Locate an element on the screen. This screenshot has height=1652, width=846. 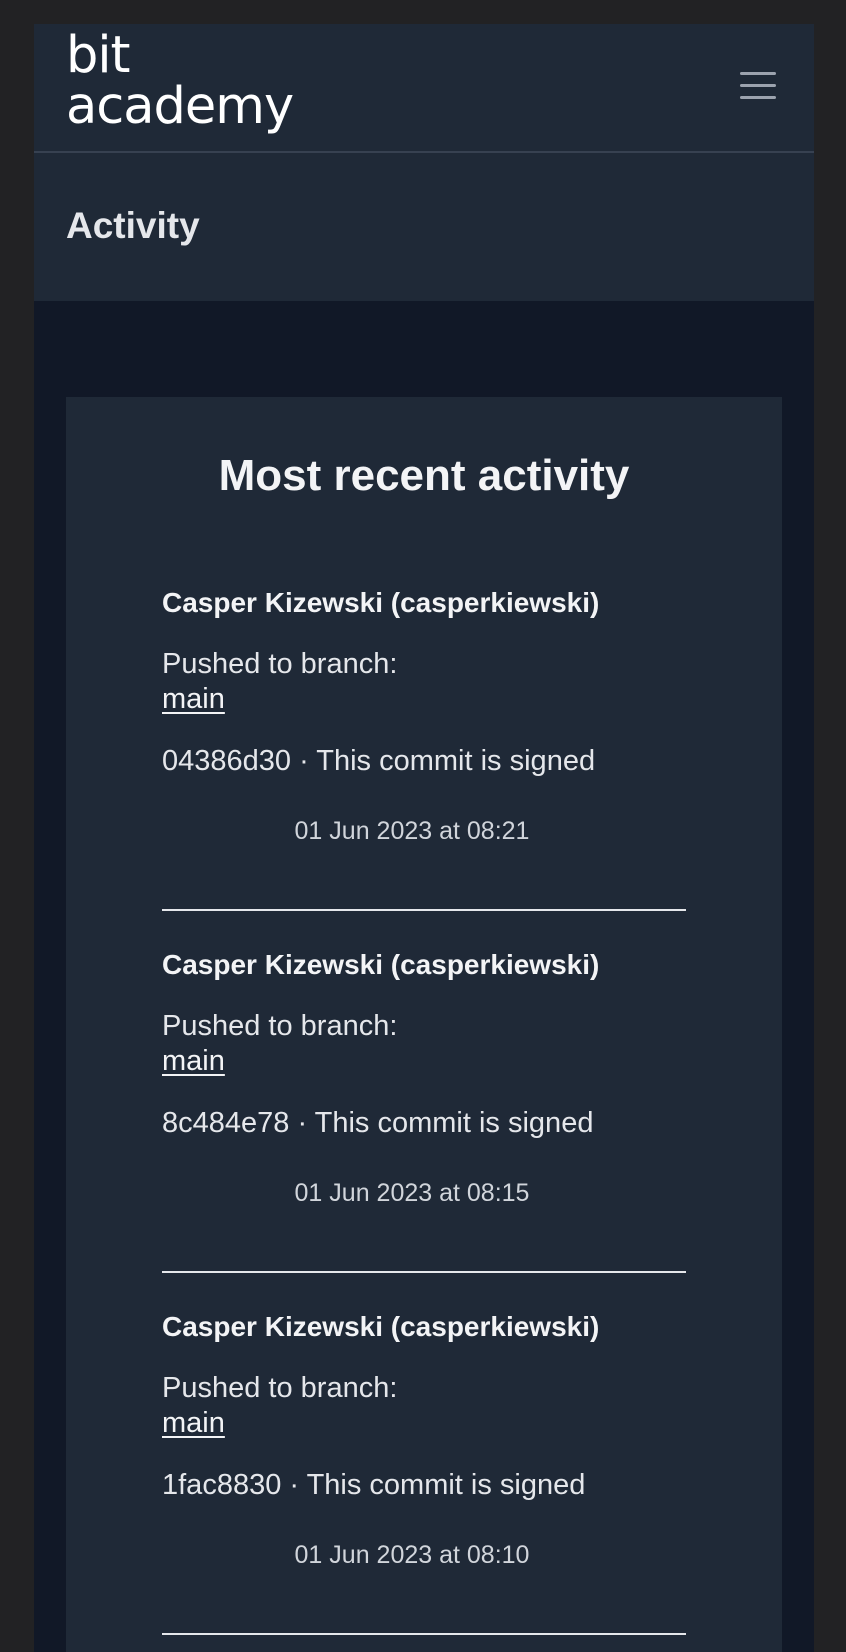
page-title: Activity is located at coordinates (133, 225).